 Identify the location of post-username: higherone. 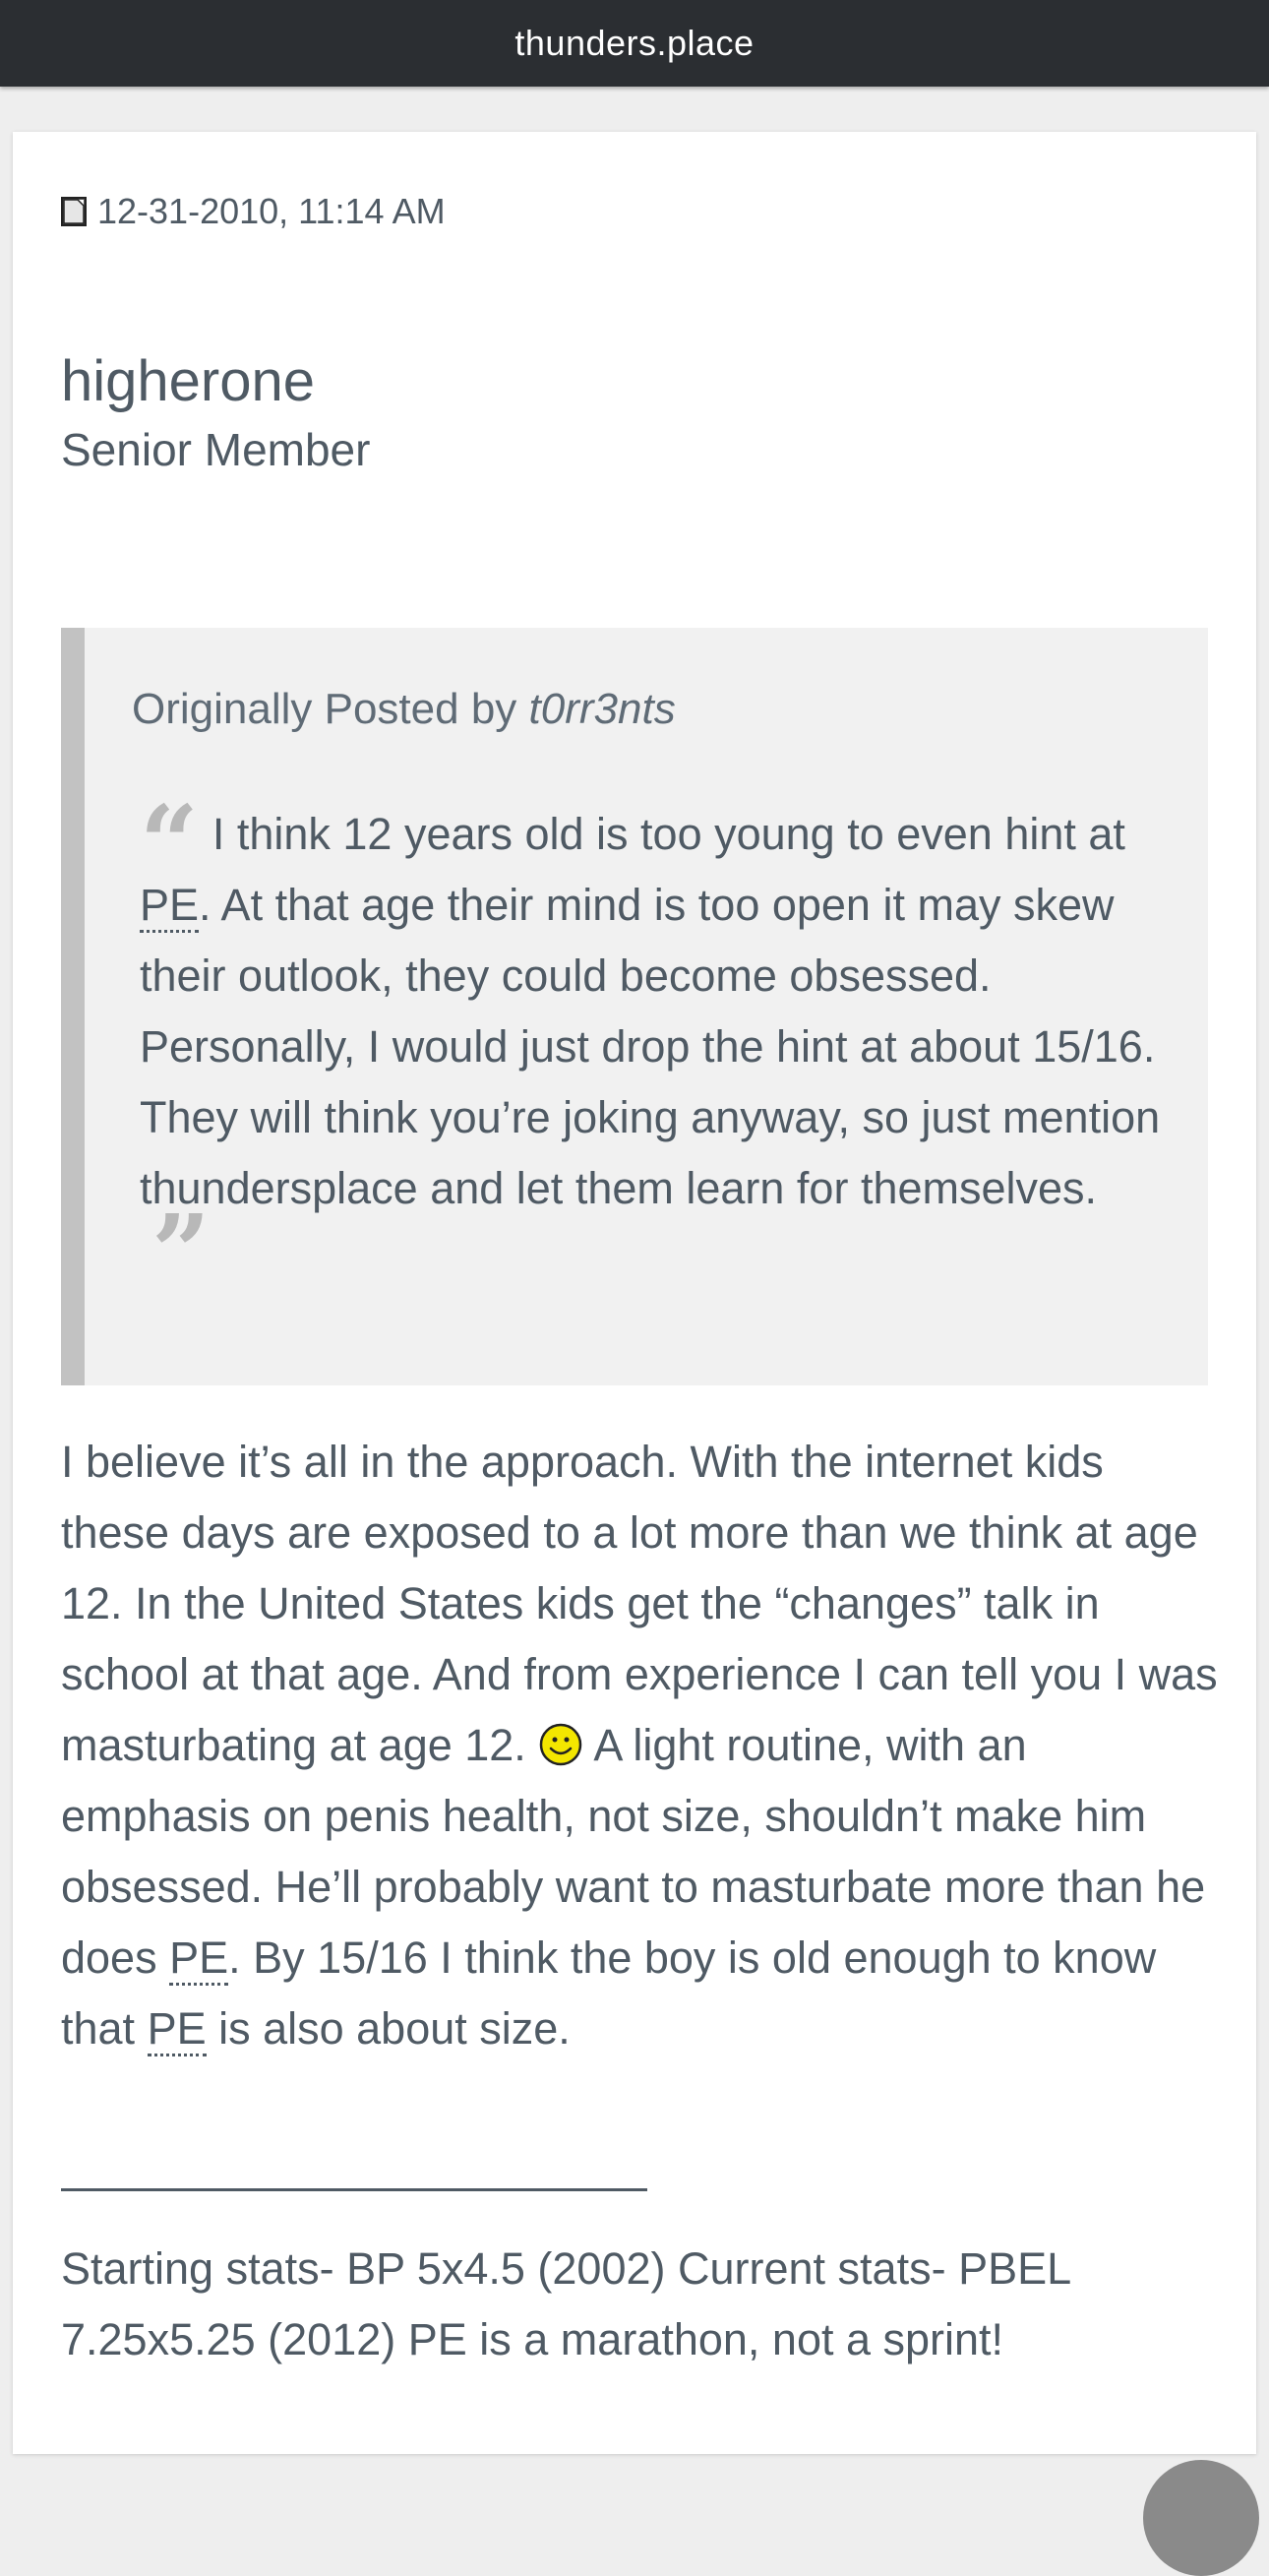
(188, 381).